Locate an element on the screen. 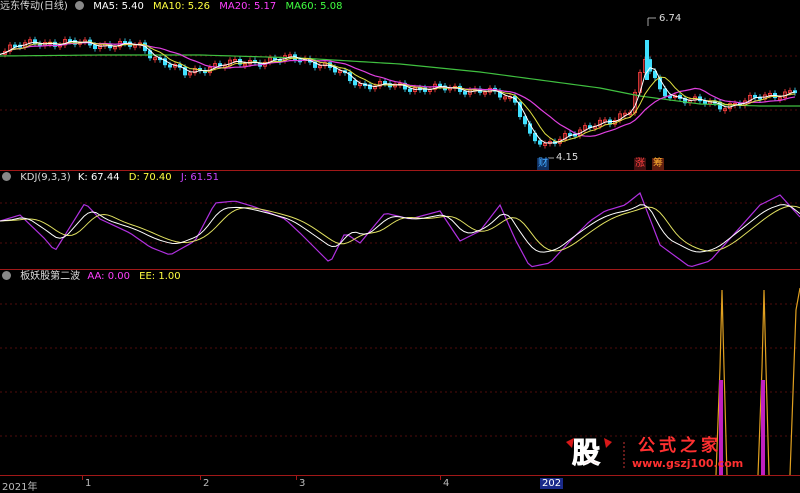  site-name: 公式之家 is located at coordinates (680, 446).